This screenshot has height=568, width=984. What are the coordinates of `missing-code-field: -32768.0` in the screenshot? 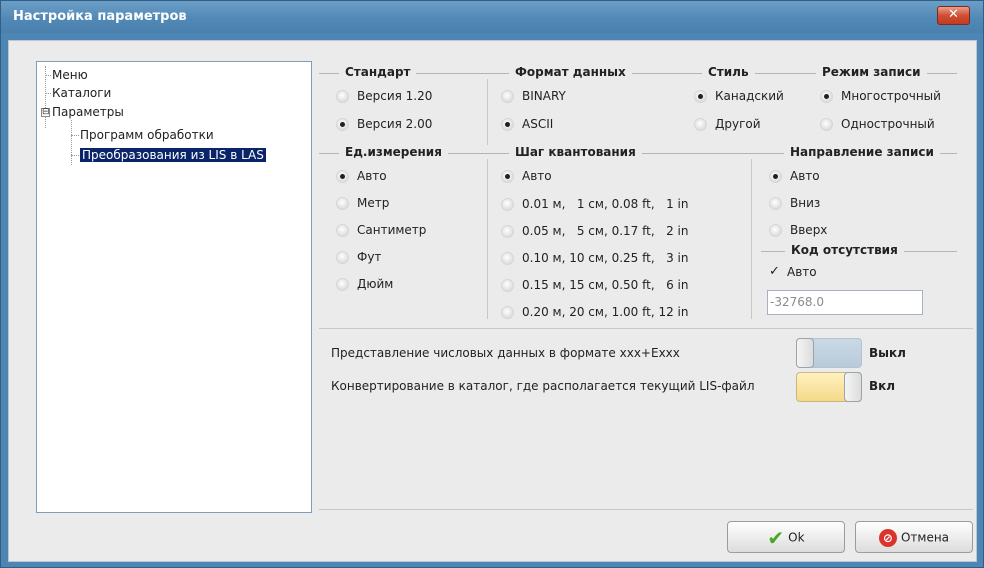 It's located at (845, 302).